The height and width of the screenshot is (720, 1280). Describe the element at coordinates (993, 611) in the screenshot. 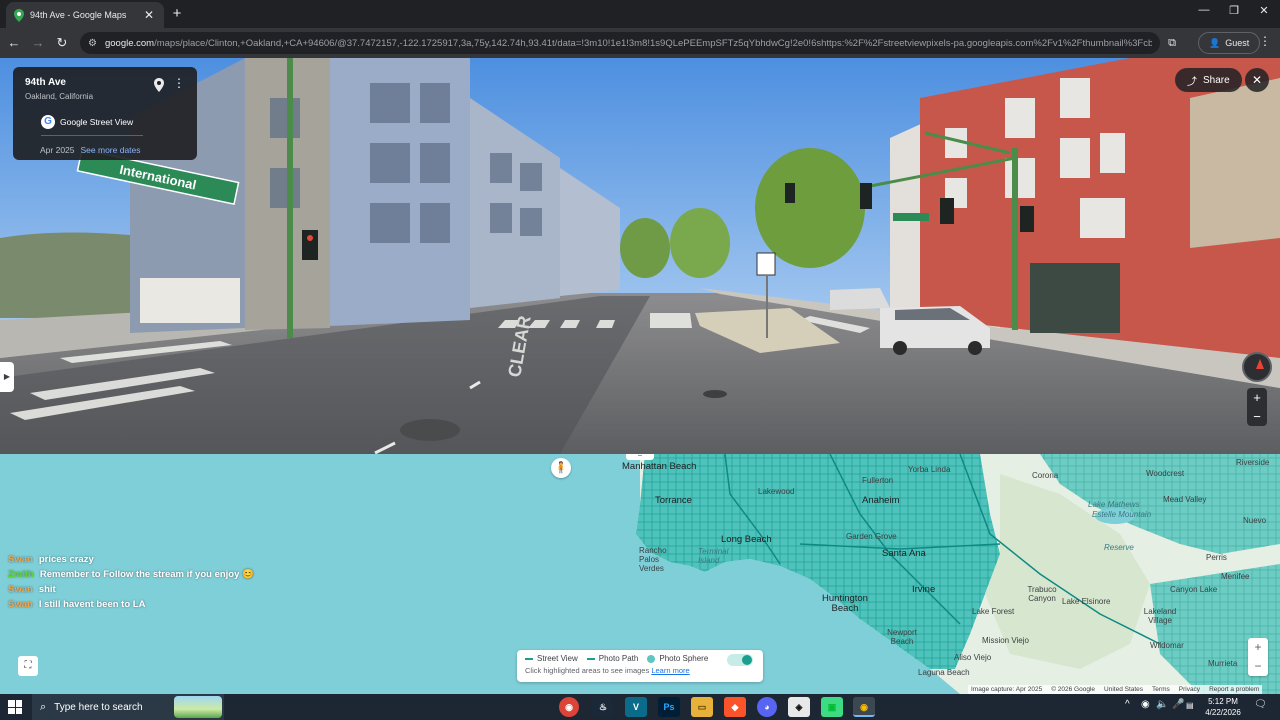

I see `map-label: Lake Forest` at that location.